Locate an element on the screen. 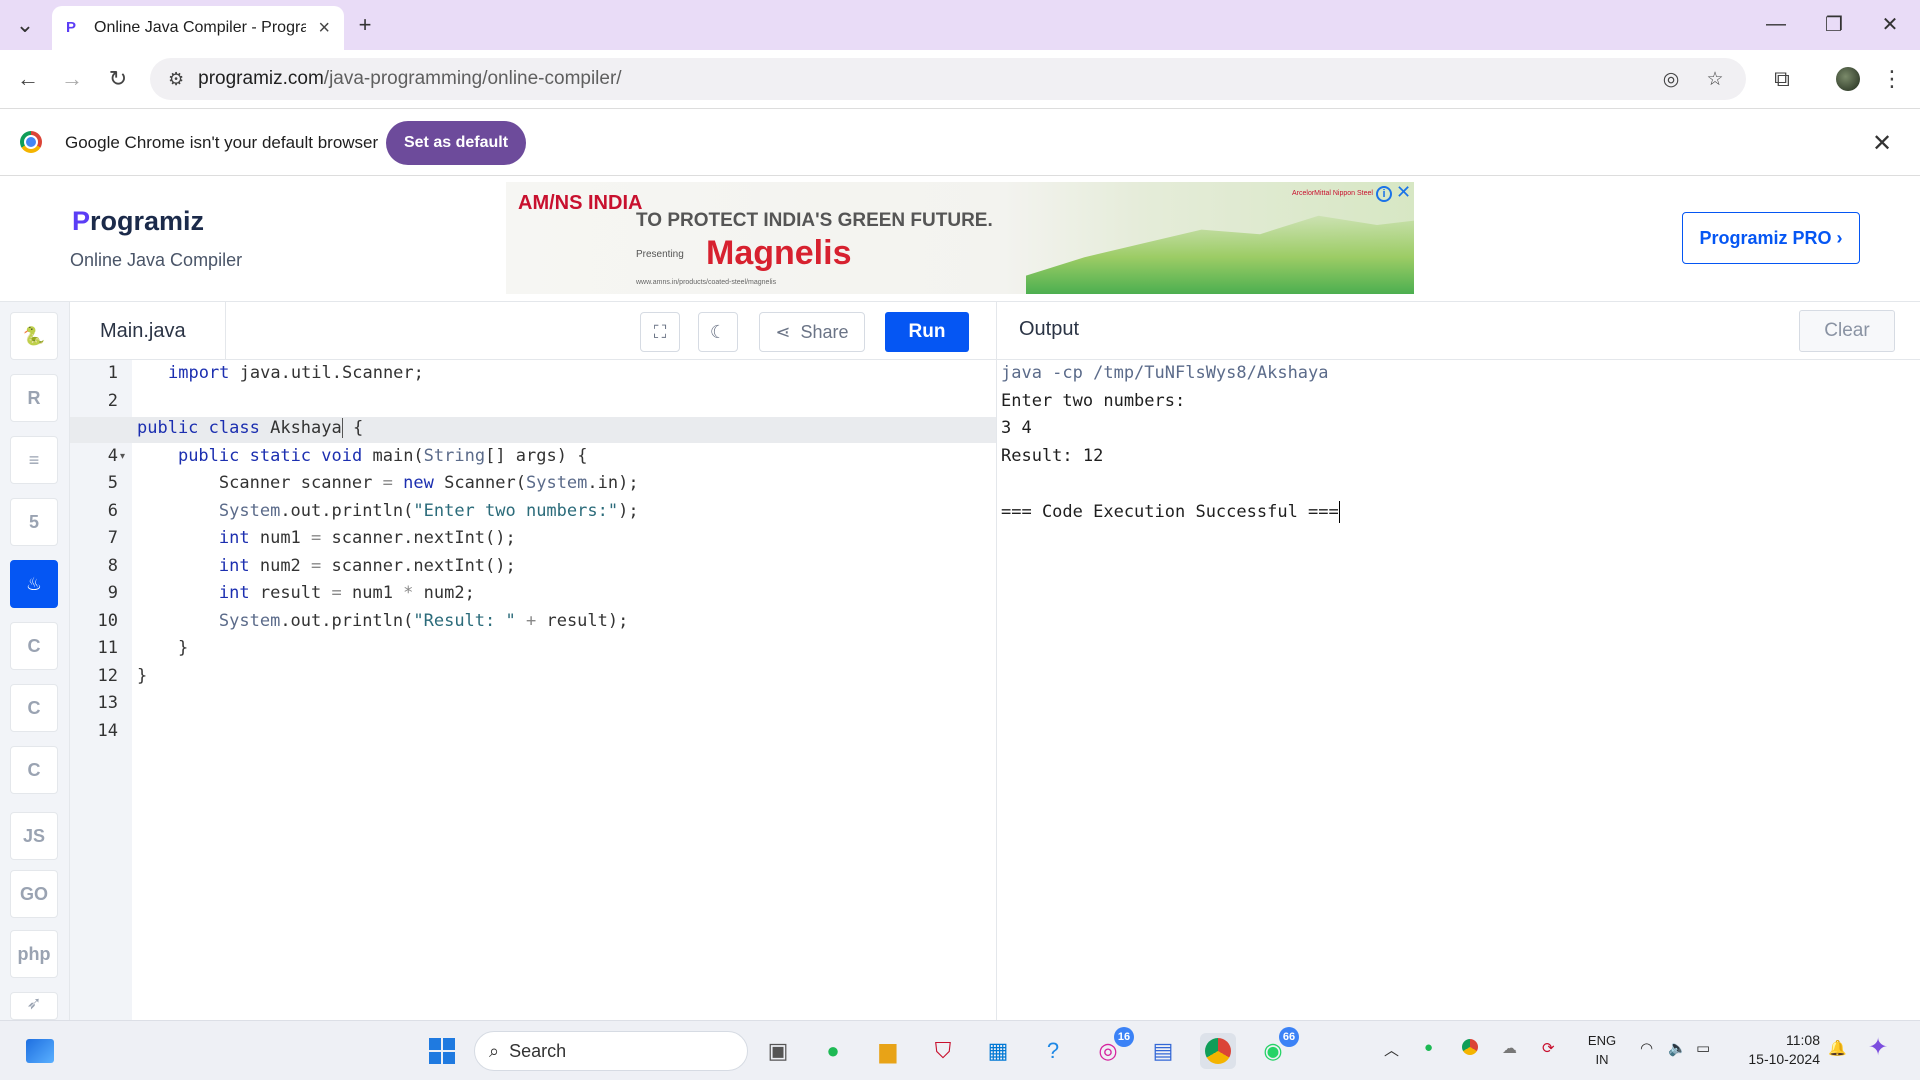 The width and height of the screenshot is (1920, 1080). task-view-icon: ▣ is located at coordinates (778, 1051).